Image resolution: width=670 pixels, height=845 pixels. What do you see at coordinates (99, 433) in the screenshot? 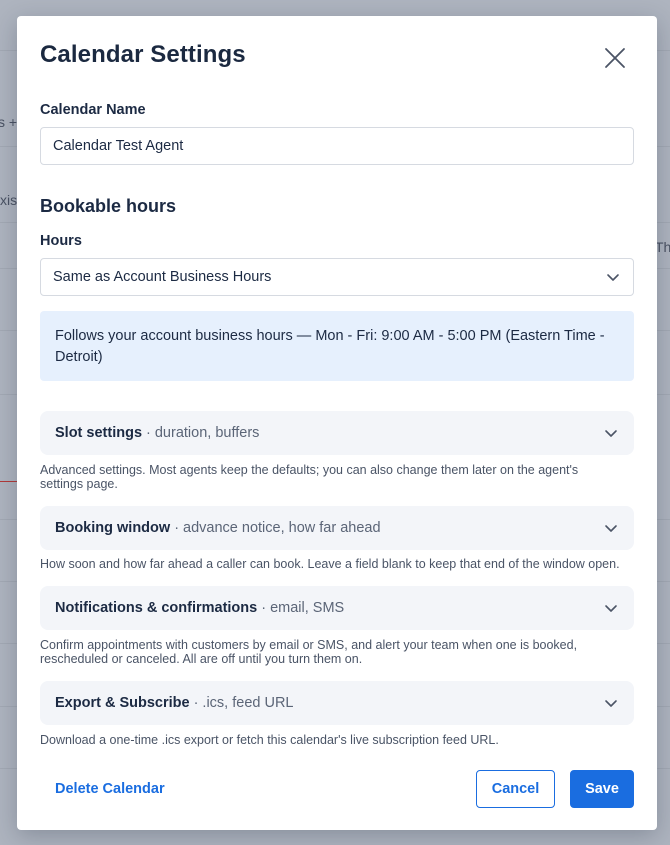
I see `section-title: Slot settings` at bounding box center [99, 433].